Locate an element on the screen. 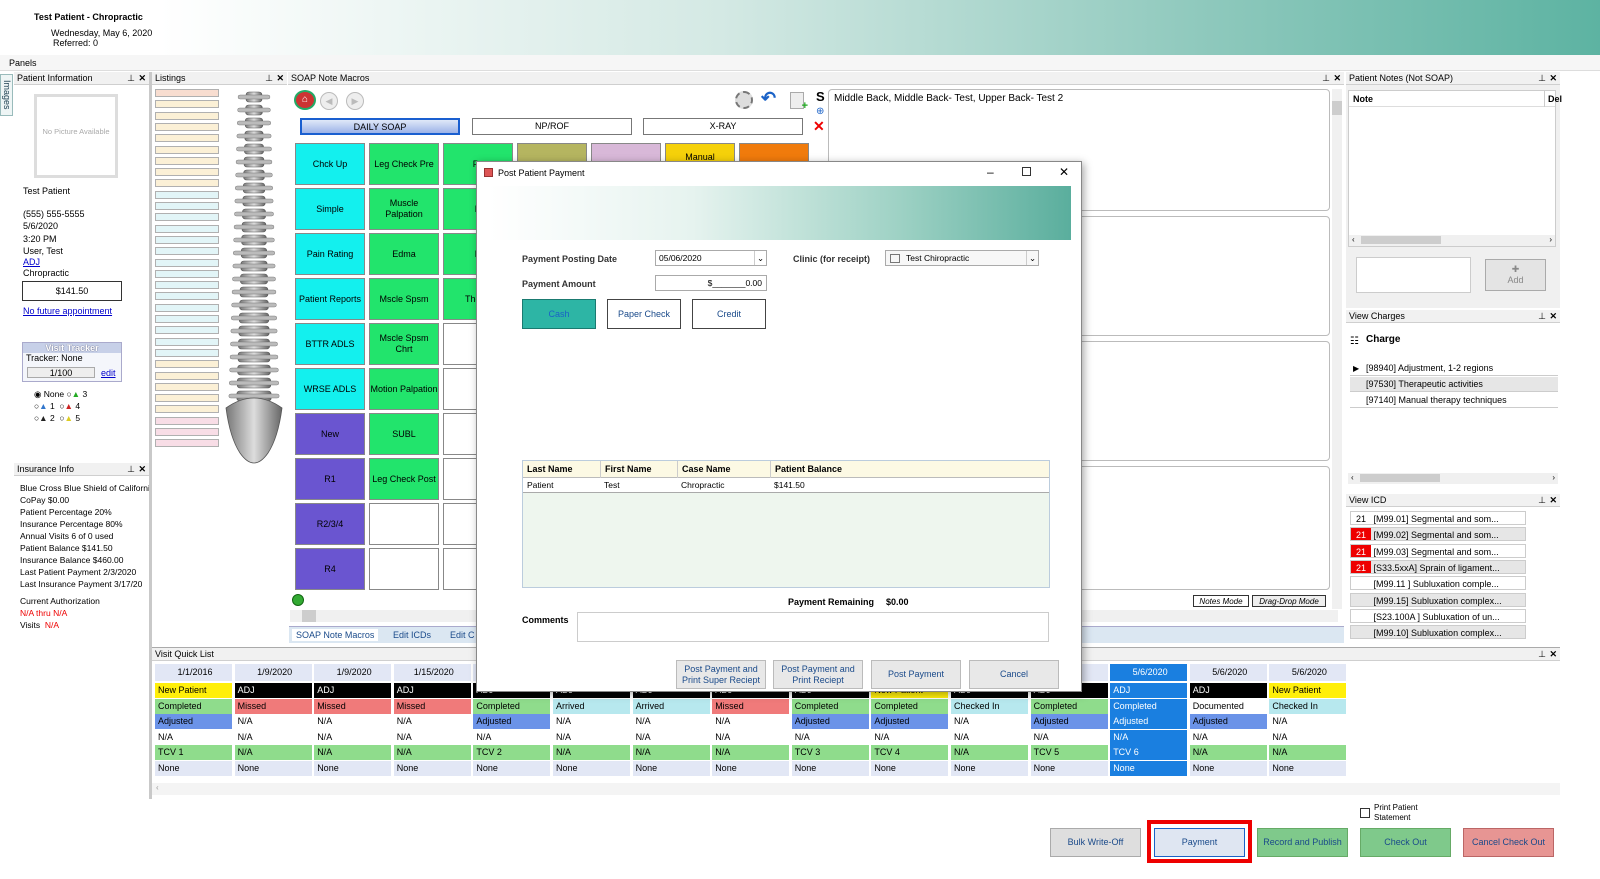 Image resolution: width=1600 pixels, height=879 pixels. quick-list-scrollbar: ‹ is located at coordinates (856, 789).